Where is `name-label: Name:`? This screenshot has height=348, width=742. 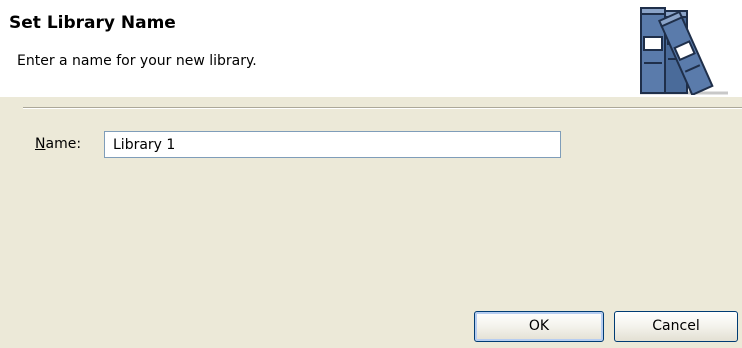 name-label: Name: is located at coordinates (58, 144).